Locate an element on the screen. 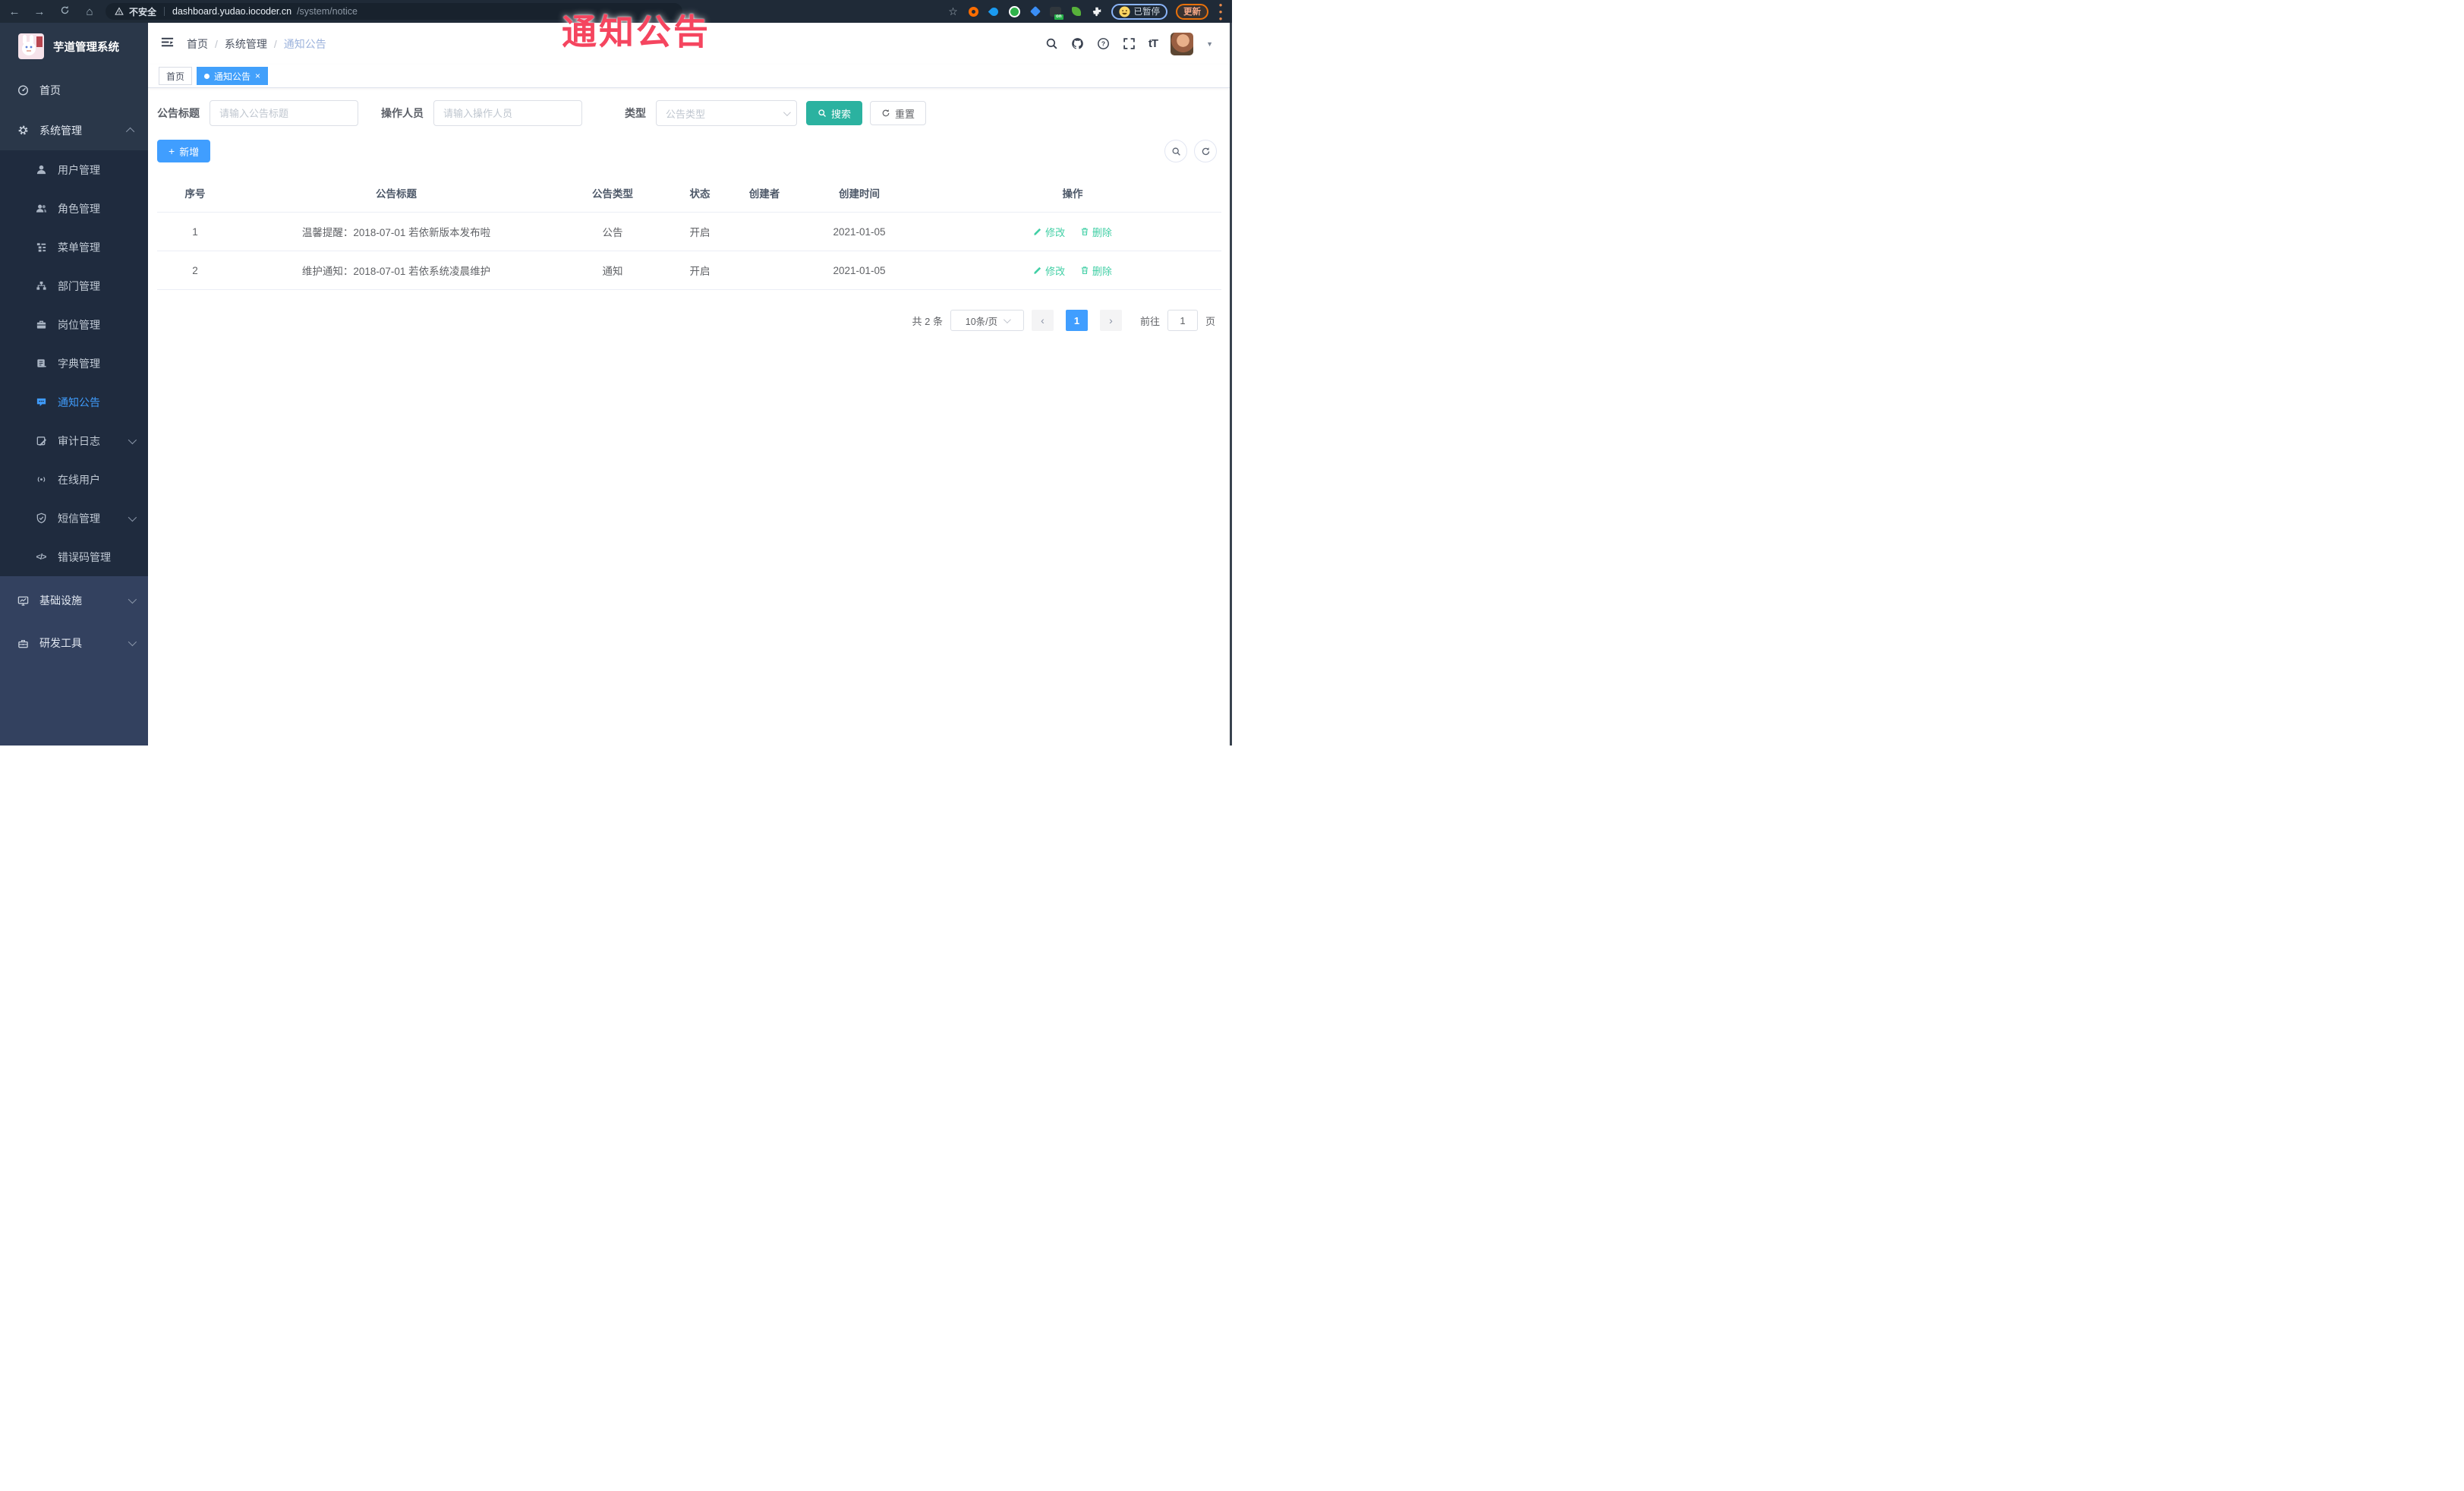 The height and width of the screenshot is (1491, 2464). operator-label: 操作人员 is located at coordinates (402, 113).